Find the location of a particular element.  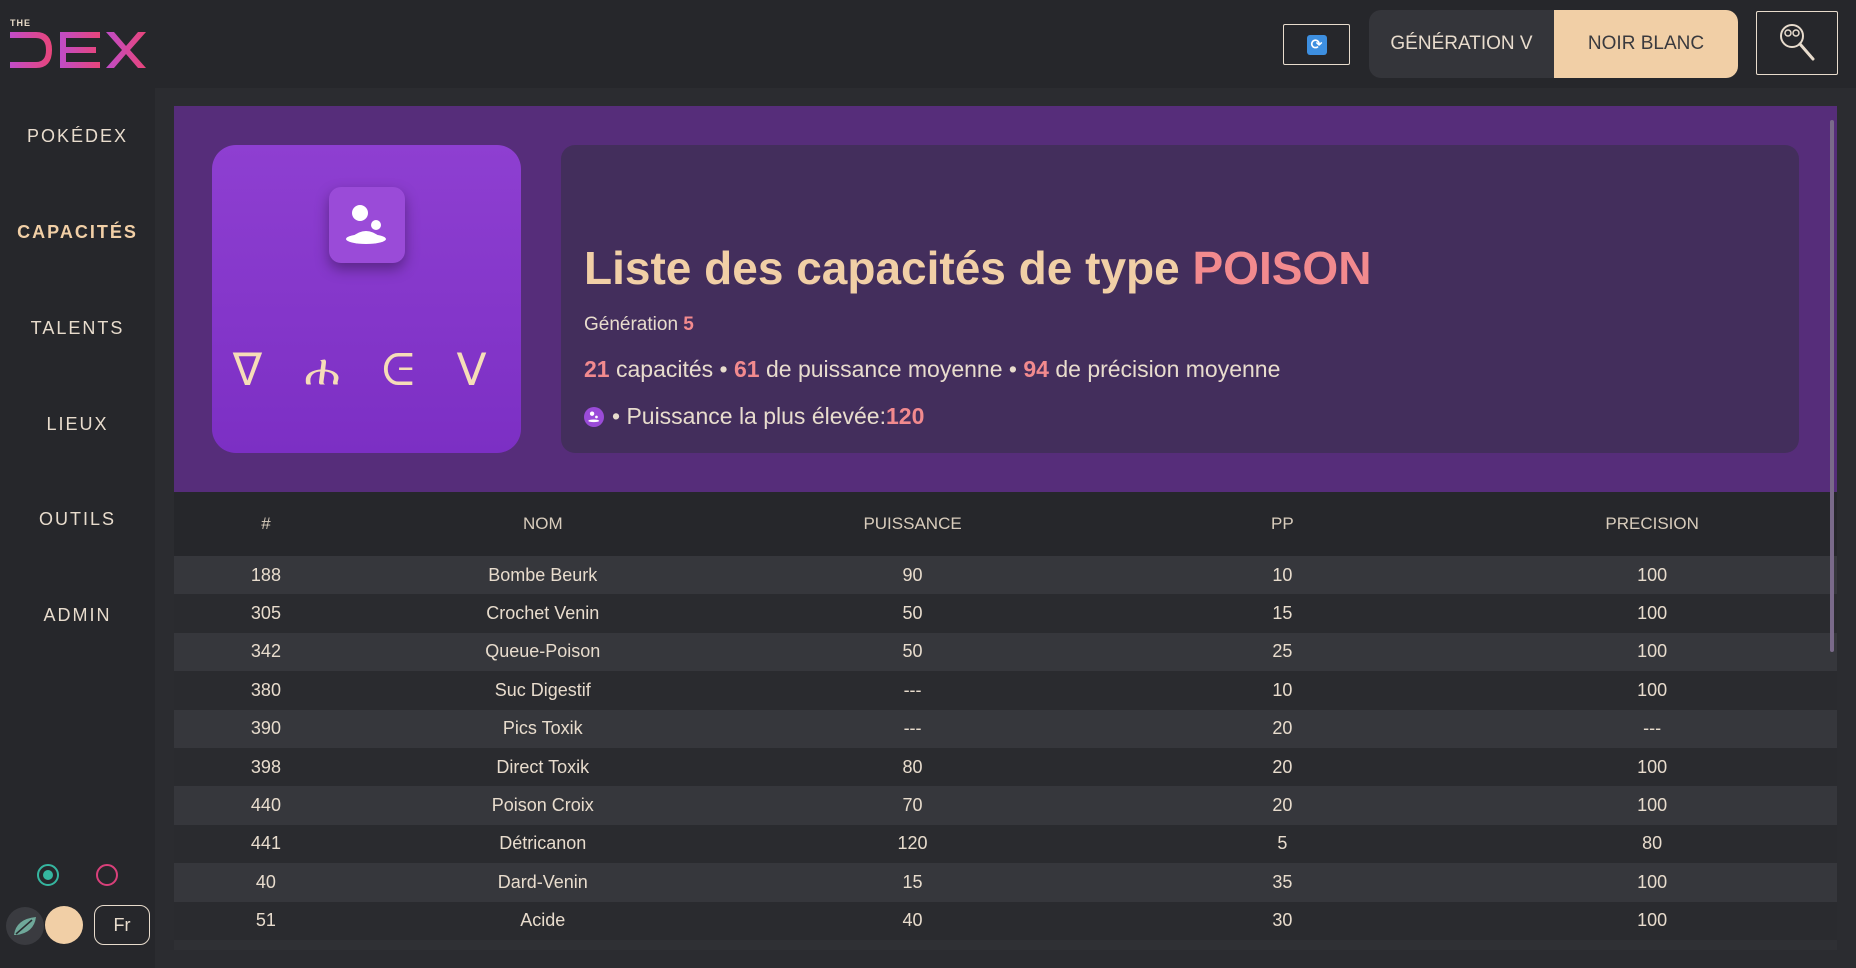

cell-pp: 25 is located at coordinates (1282, 651).